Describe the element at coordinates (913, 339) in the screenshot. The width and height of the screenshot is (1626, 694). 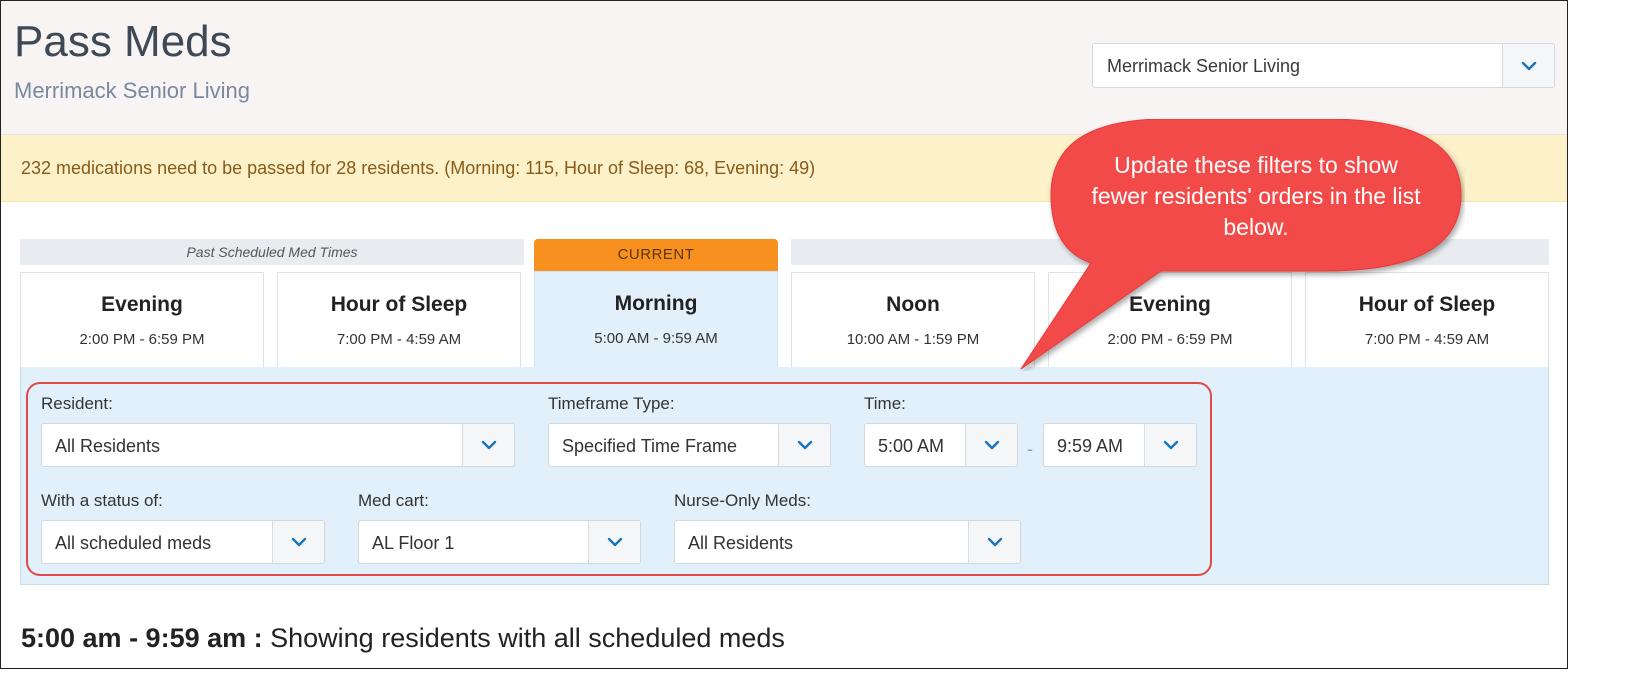
I see `tab-time: 10:00 AM - 1:59 PM` at that location.